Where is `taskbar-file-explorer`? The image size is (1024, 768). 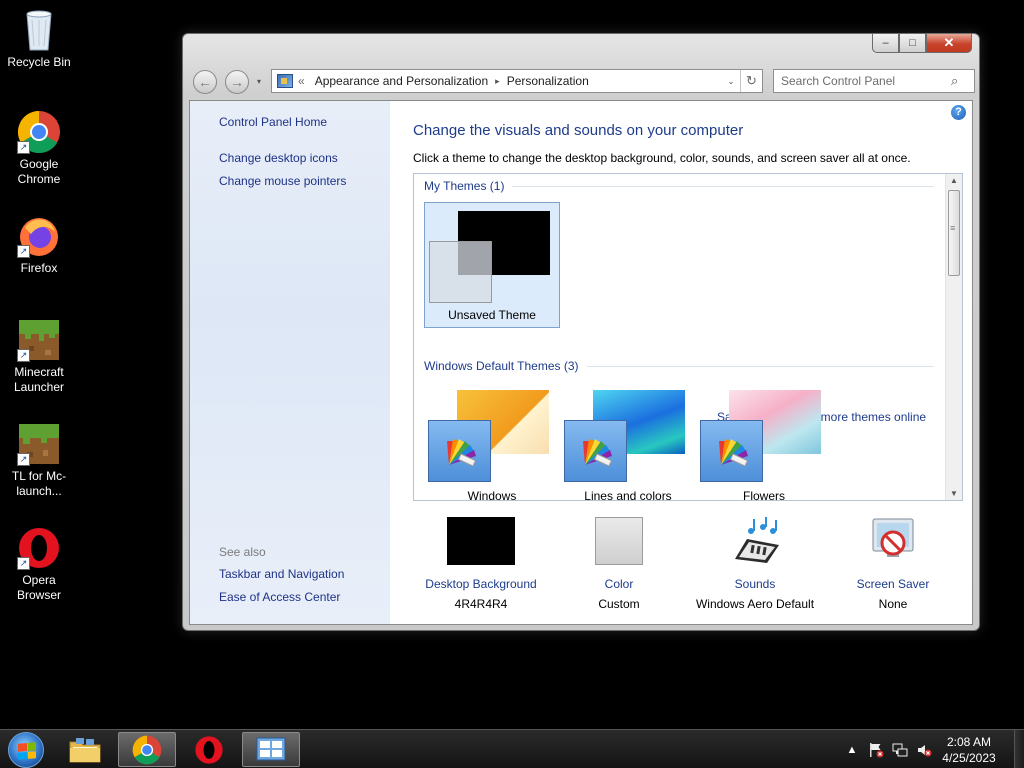 taskbar-file-explorer is located at coordinates (85, 749).